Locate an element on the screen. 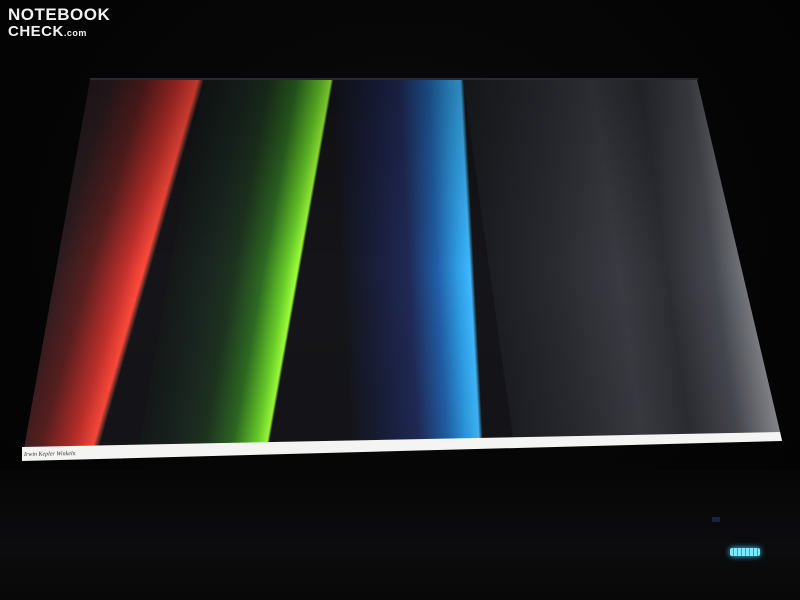  logo-suffix: .com is located at coordinates (75, 33).